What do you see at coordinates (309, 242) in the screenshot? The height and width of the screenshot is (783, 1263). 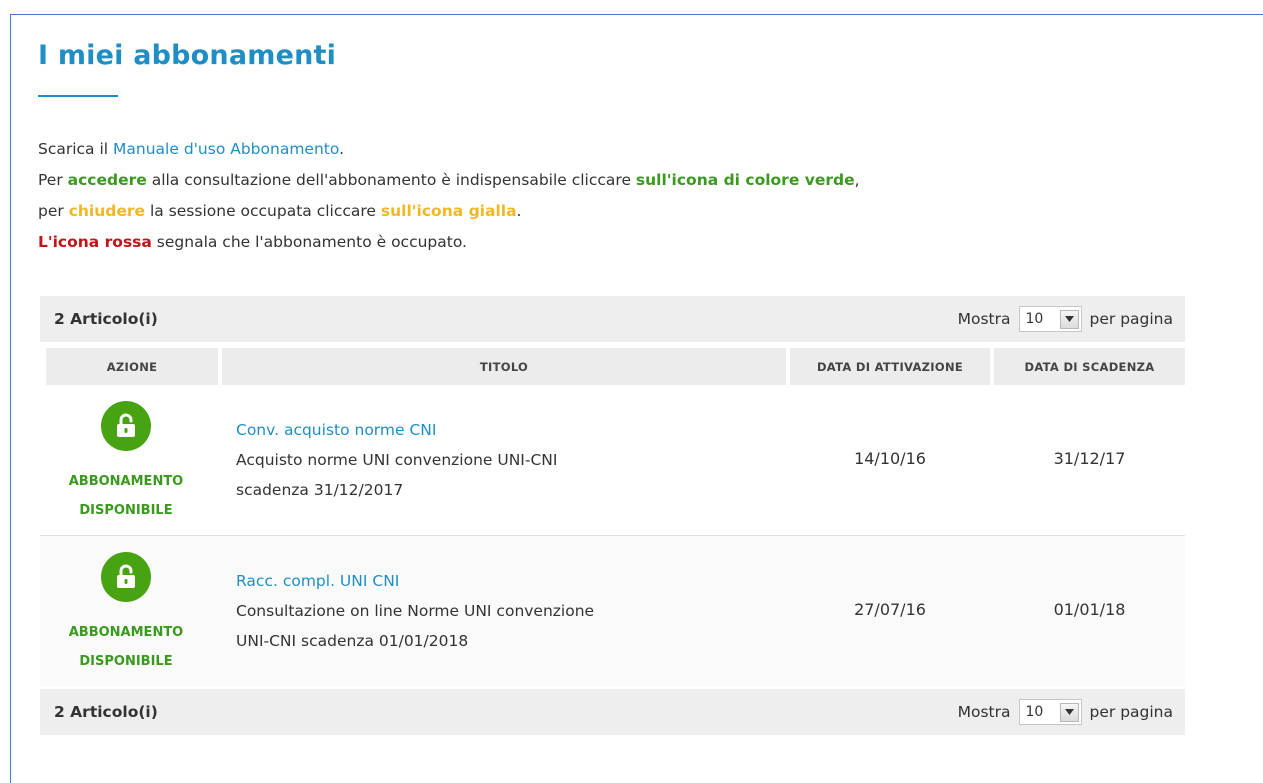 I see `intro-text-span: segnala che l'abbonamento è occupato.` at bounding box center [309, 242].